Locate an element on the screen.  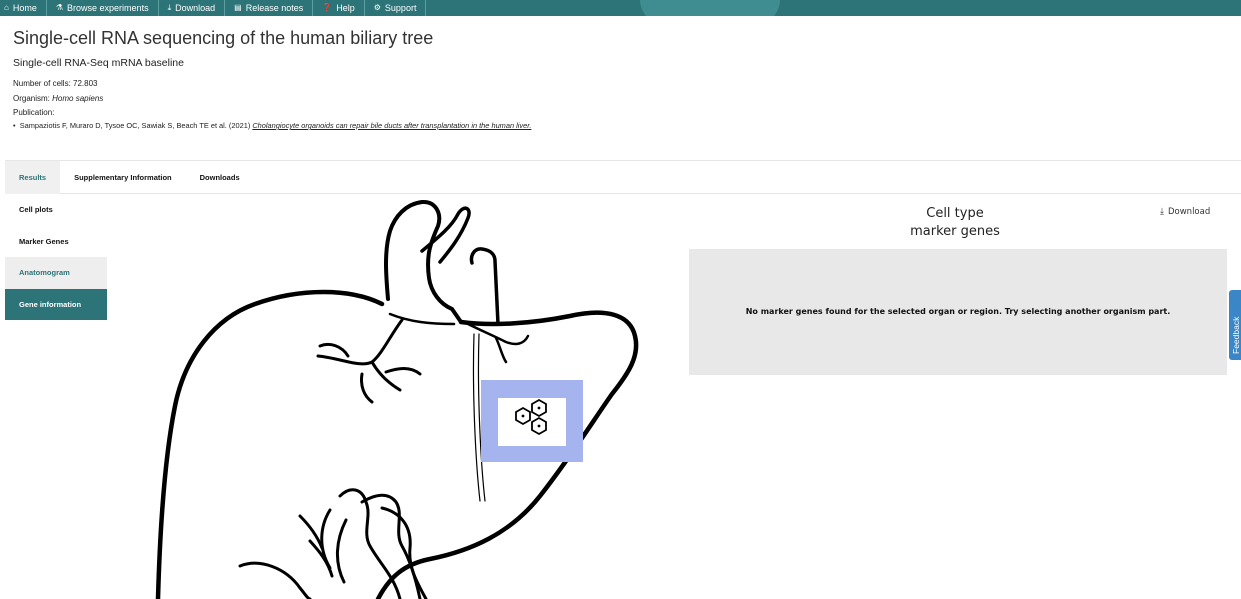
feedback-label: Feedback is located at coordinates (1236, 335).